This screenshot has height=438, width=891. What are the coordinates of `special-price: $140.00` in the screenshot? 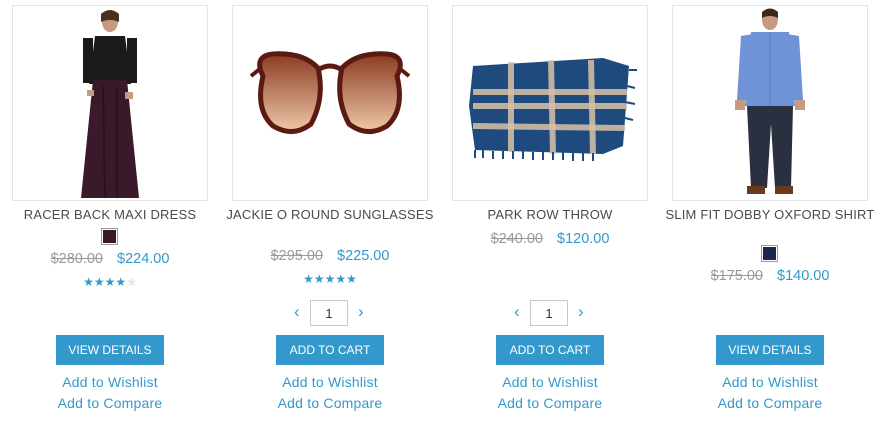 It's located at (803, 276).